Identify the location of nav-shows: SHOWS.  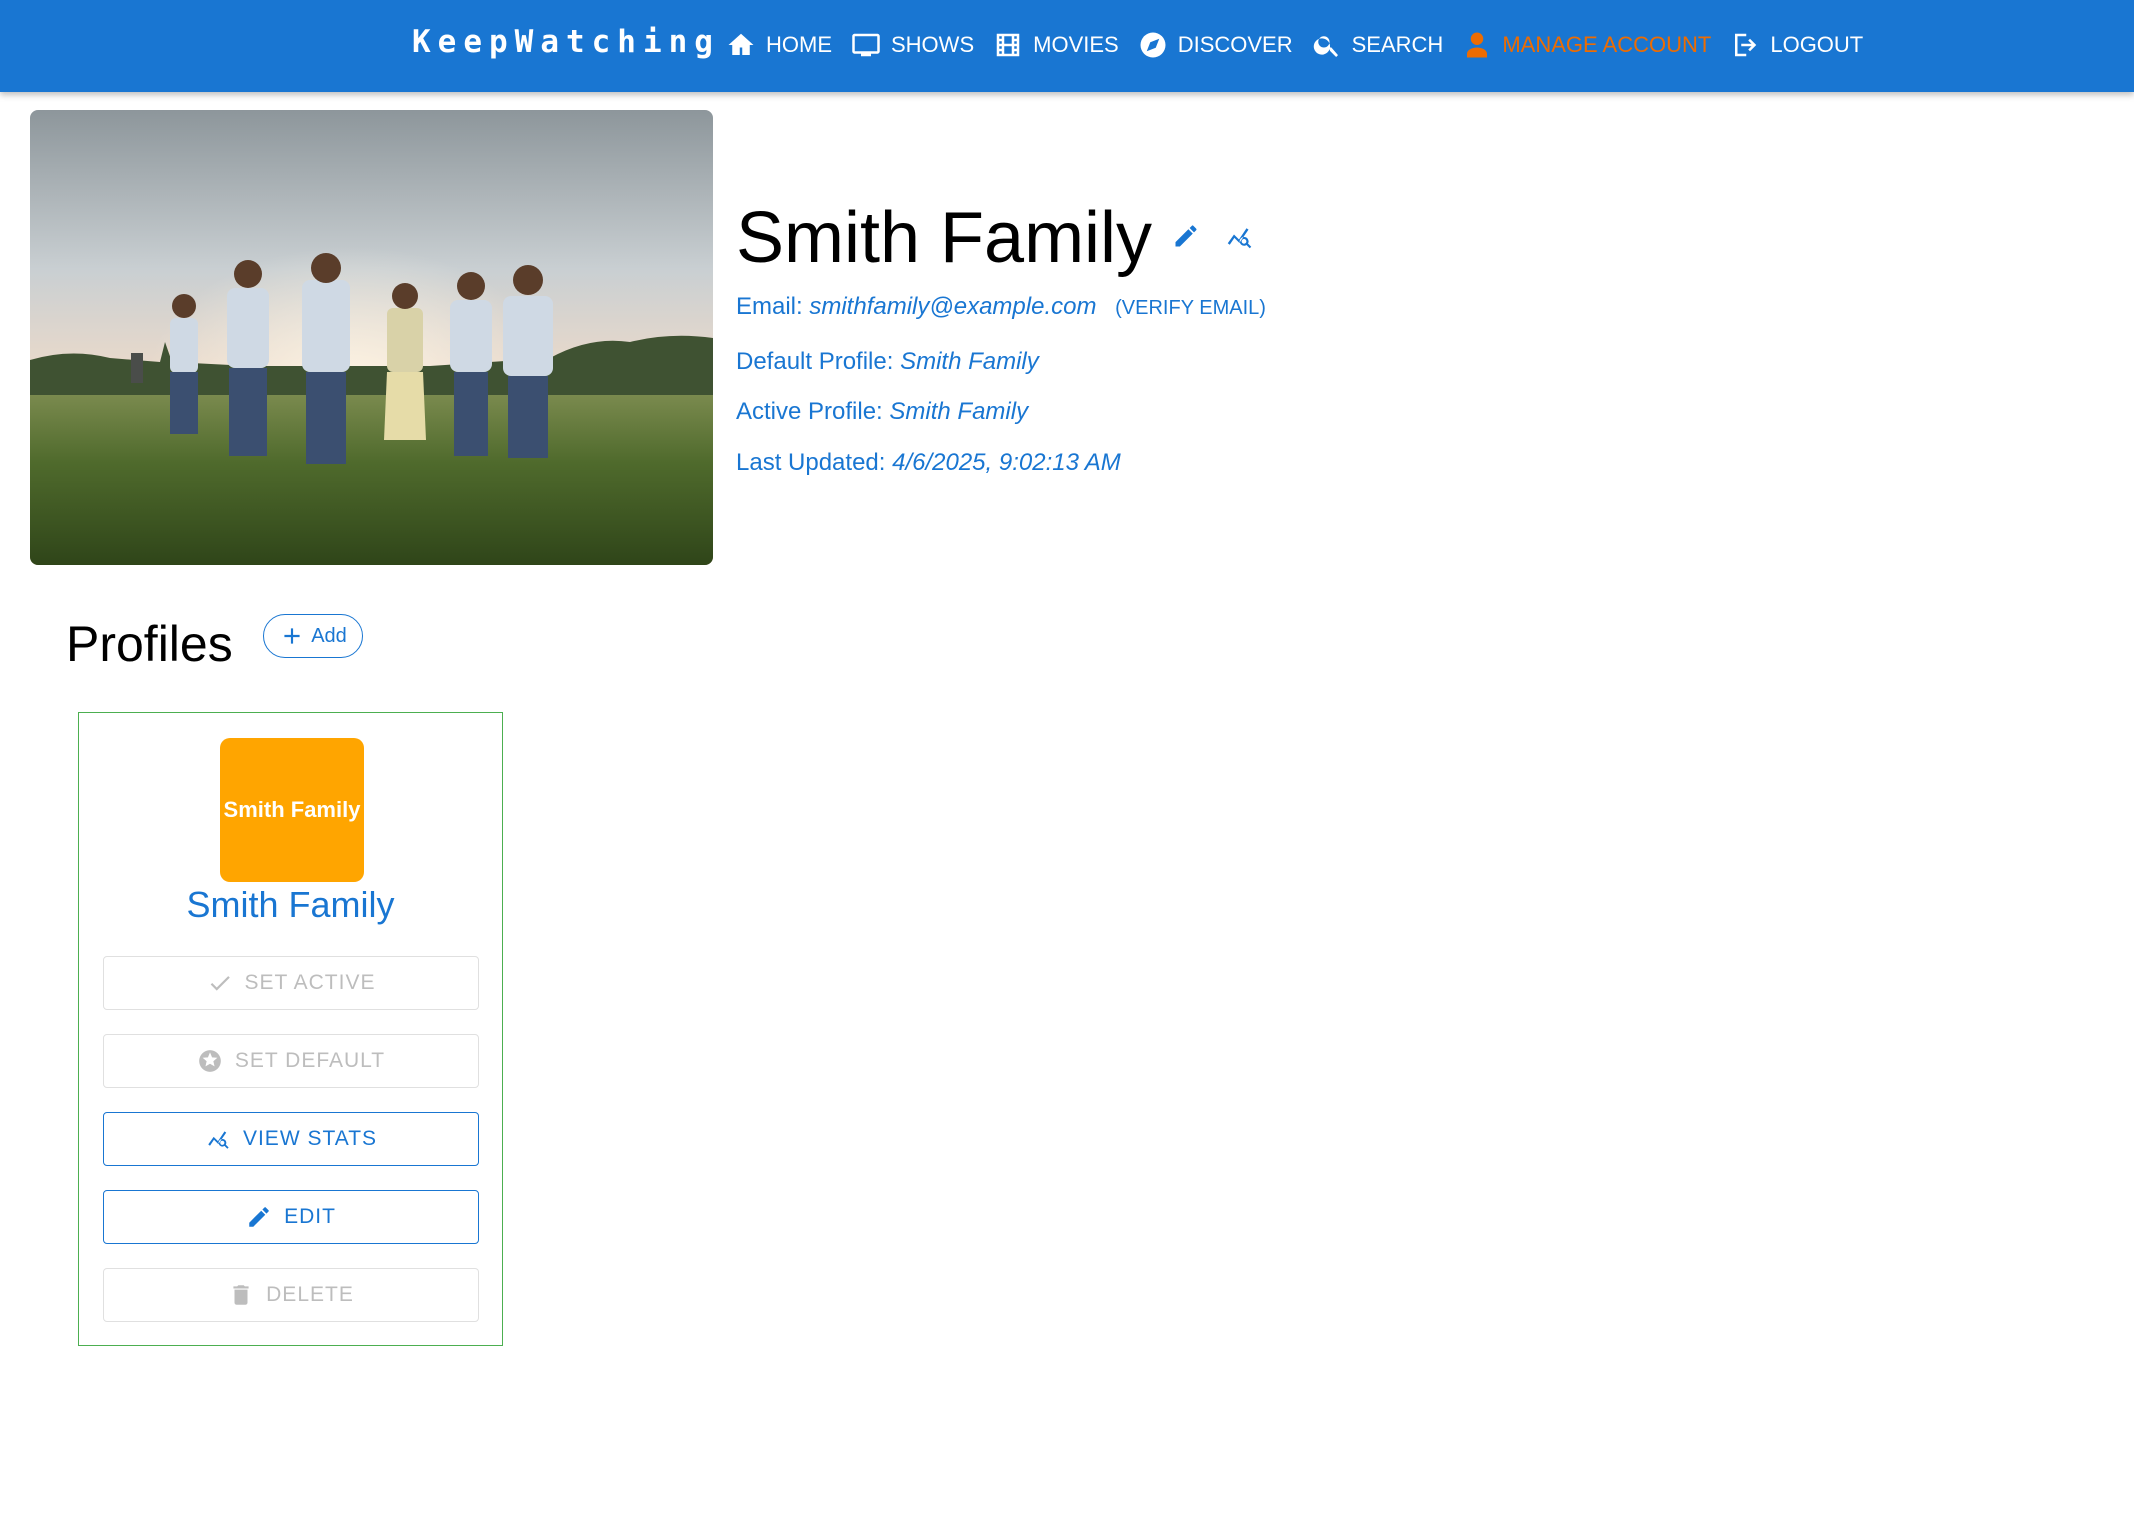
(912, 45).